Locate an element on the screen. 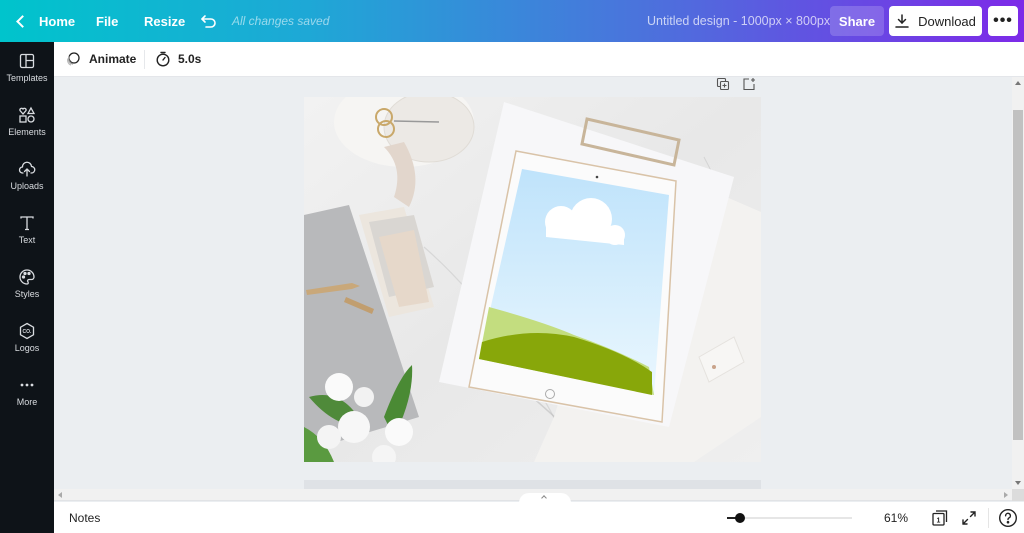  download-label: Download is located at coordinates (947, 21).